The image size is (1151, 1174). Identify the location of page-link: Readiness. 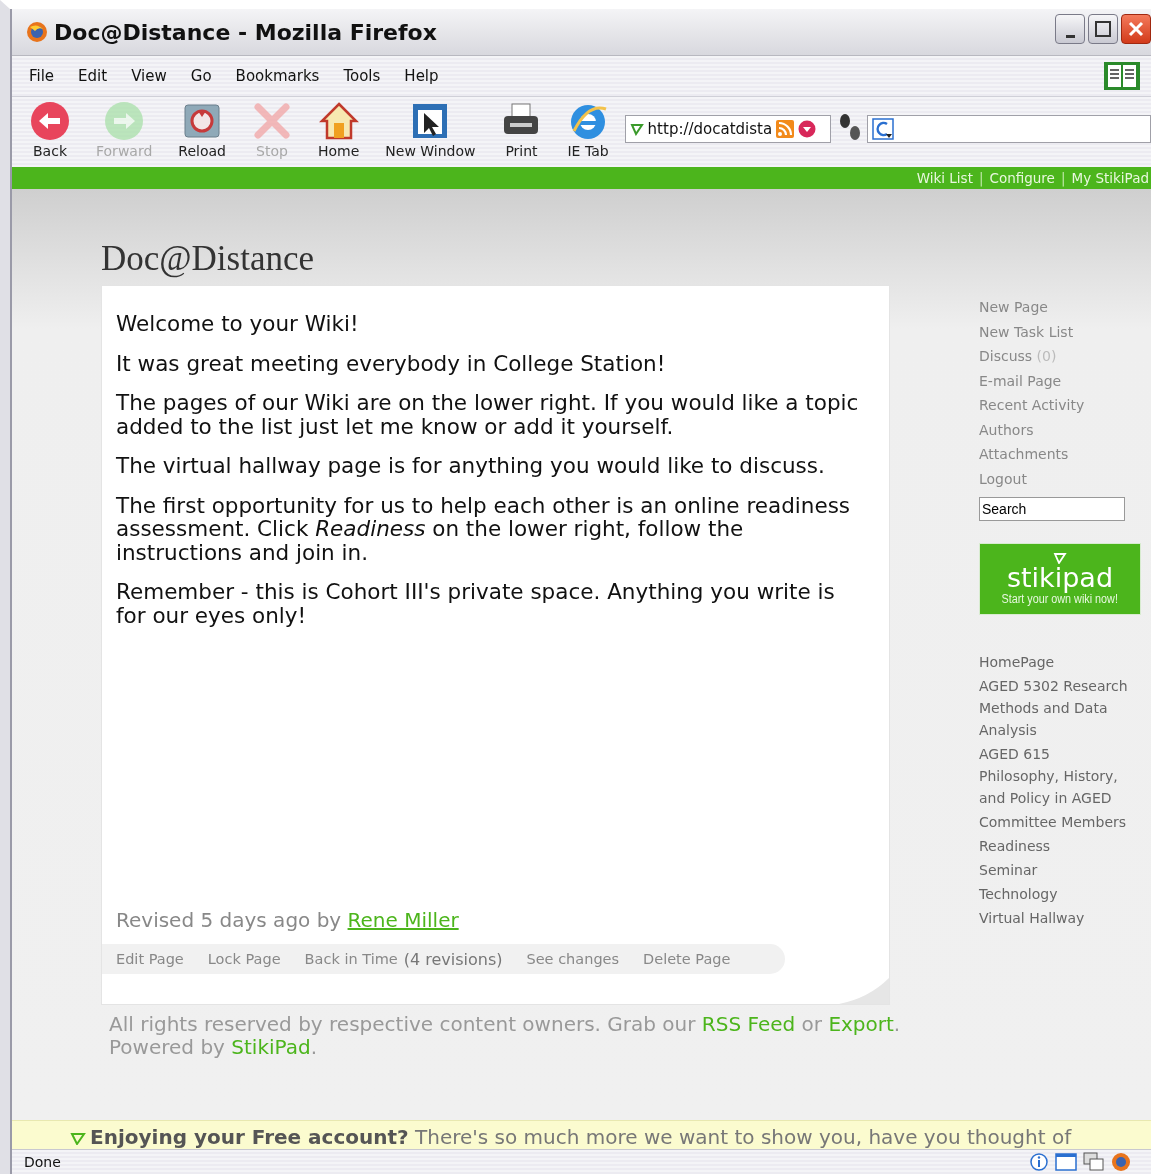
(1055, 846).